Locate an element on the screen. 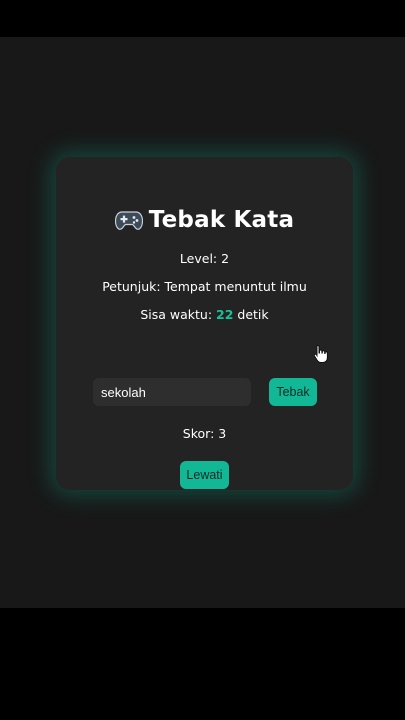  guess-input is located at coordinates (172, 392).